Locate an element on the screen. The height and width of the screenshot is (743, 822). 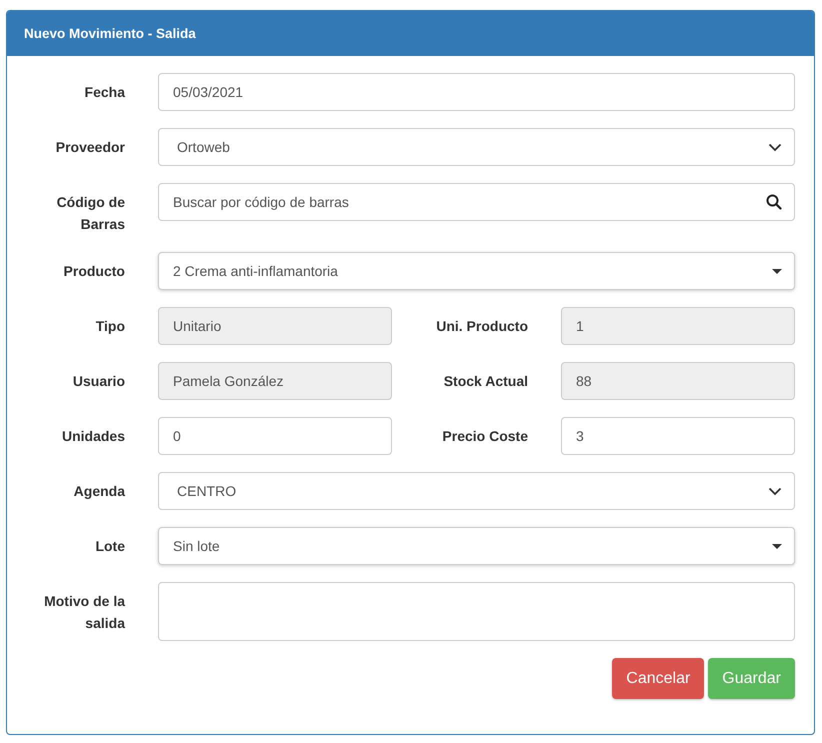
cancel-button: Cancelar is located at coordinates (658, 678).